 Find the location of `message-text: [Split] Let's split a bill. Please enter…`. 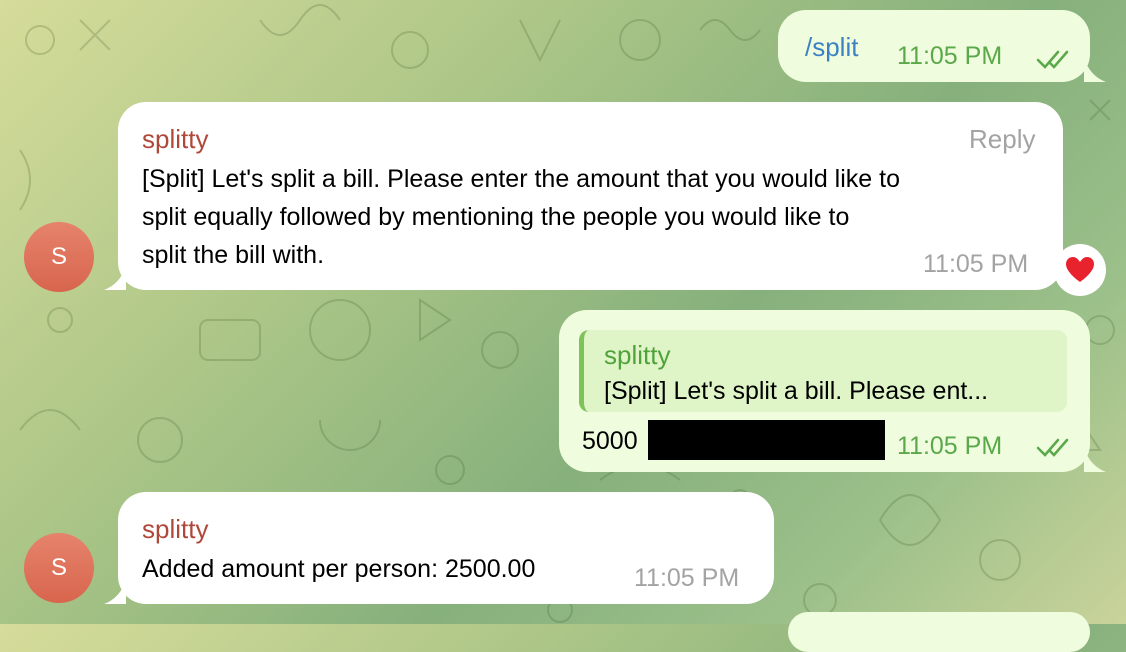

message-text: [Split] Let's split a bill. Please enter… is located at coordinates (597, 217).